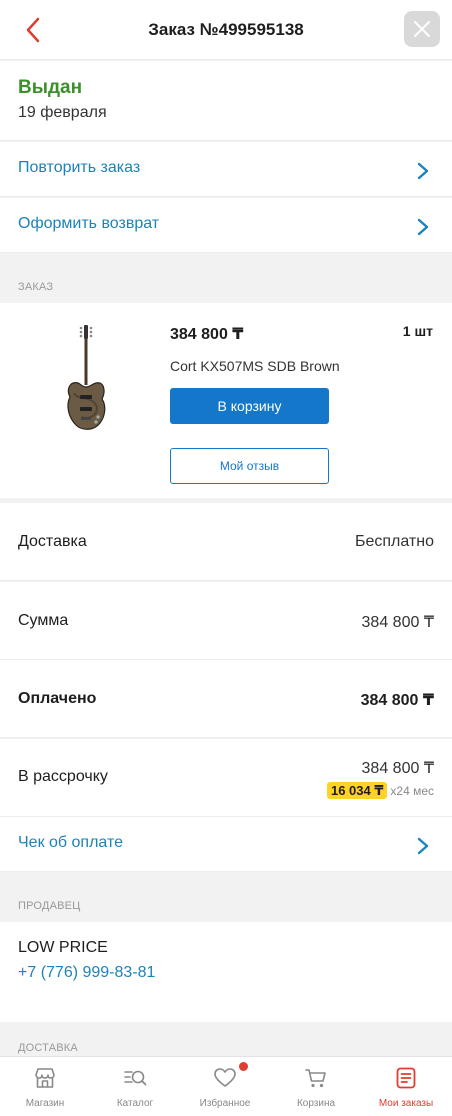 Image resolution: width=452 pixels, height=1116 pixels. I want to click on repeat-order-label: Повторить заказ, so click(79, 167).